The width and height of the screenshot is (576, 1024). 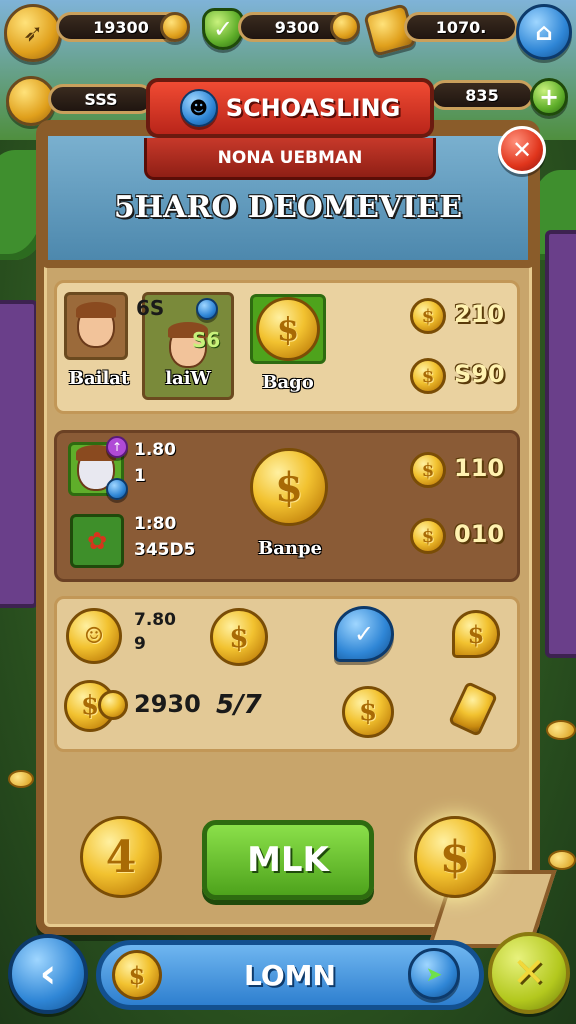 I want to click on character-coin-icon: ☺, so click(x=94, y=636).